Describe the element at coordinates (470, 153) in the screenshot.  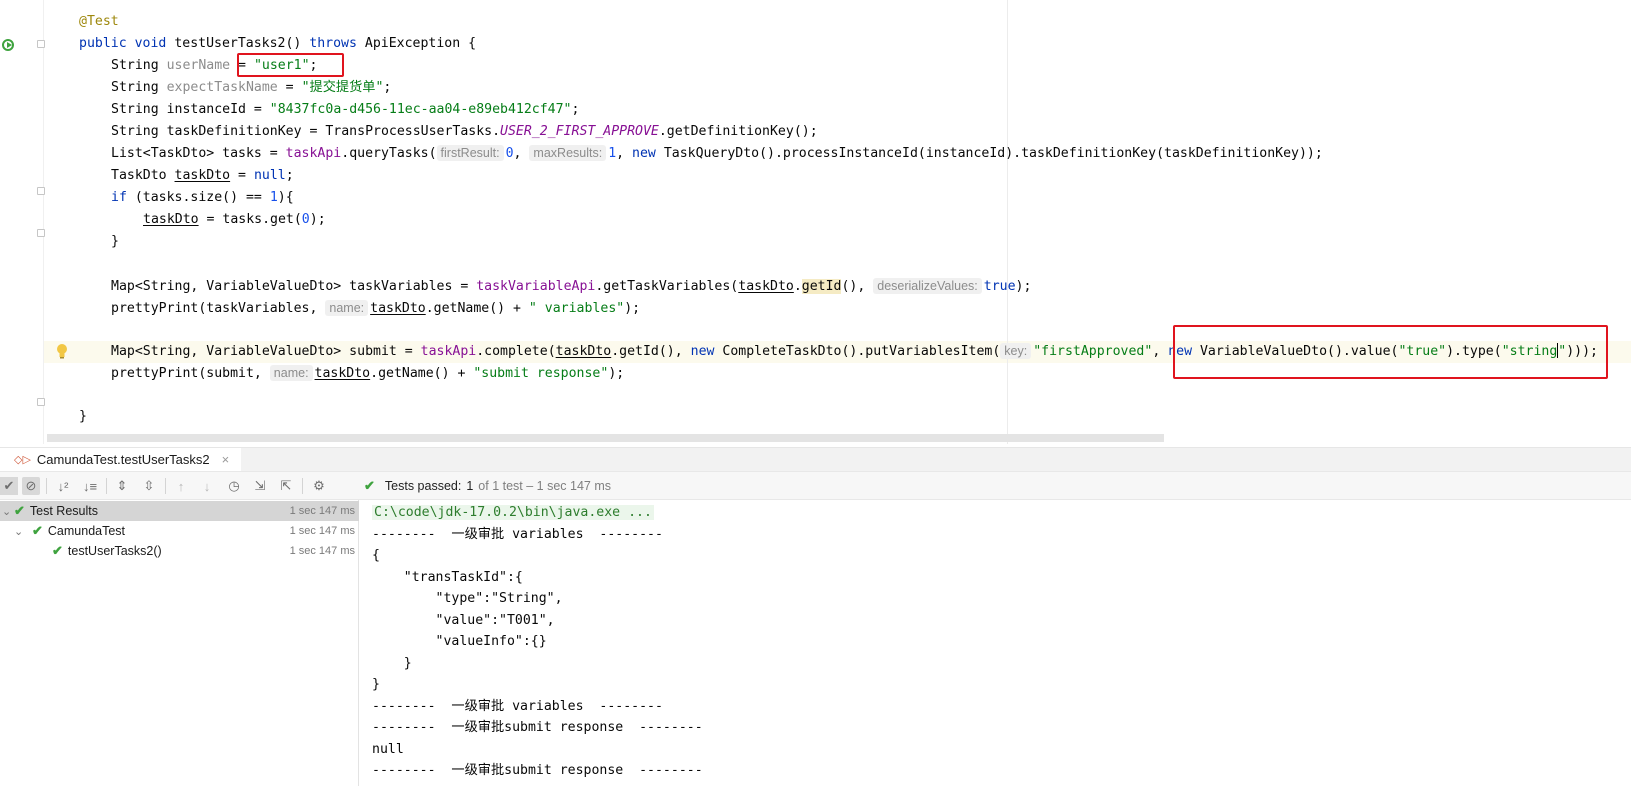
I see `param-hint: firstResult:` at that location.